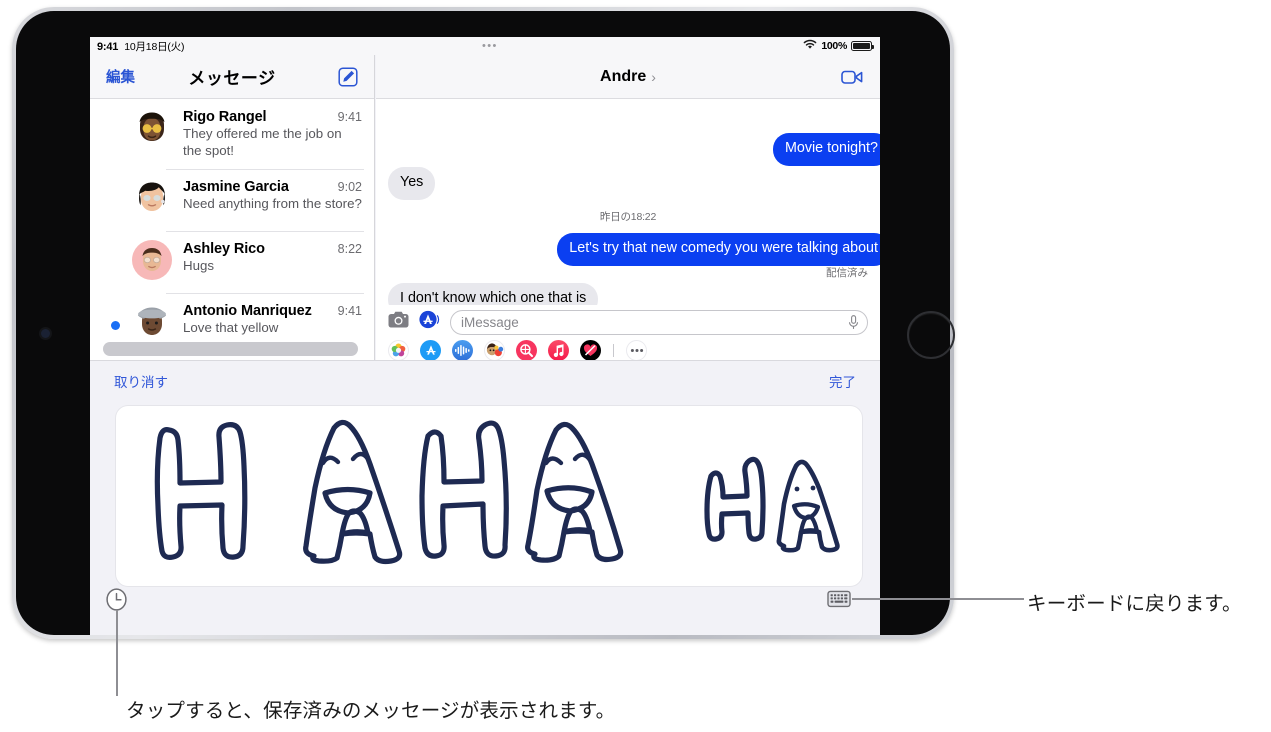  What do you see at coordinates (628, 217) in the screenshot?
I see `message-timestamp: 昨日の18:22` at bounding box center [628, 217].